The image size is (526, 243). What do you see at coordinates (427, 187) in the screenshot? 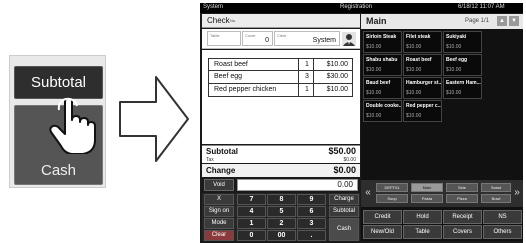
I see `category-tab-active: Main` at bounding box center [427, 187].